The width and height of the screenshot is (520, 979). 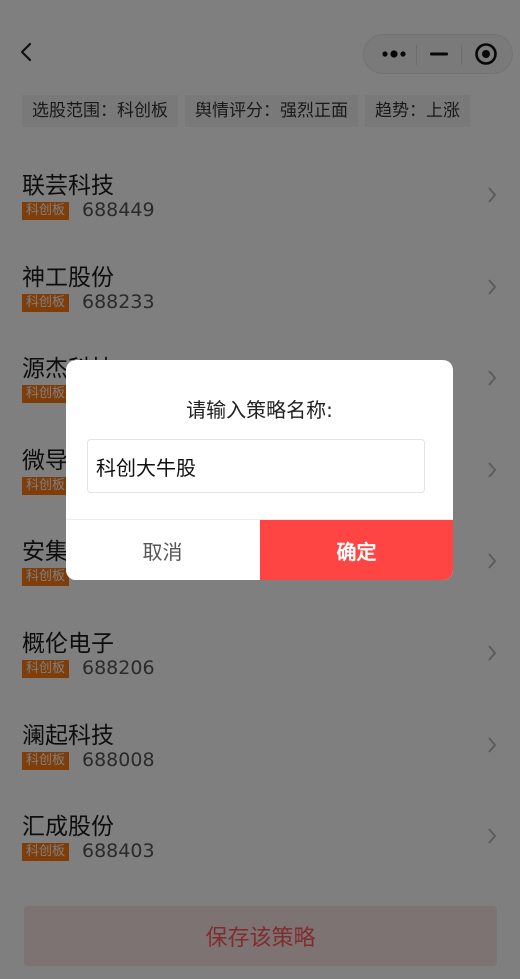 I want to click on cancel-button: 取消, so click(x=162, y=550).